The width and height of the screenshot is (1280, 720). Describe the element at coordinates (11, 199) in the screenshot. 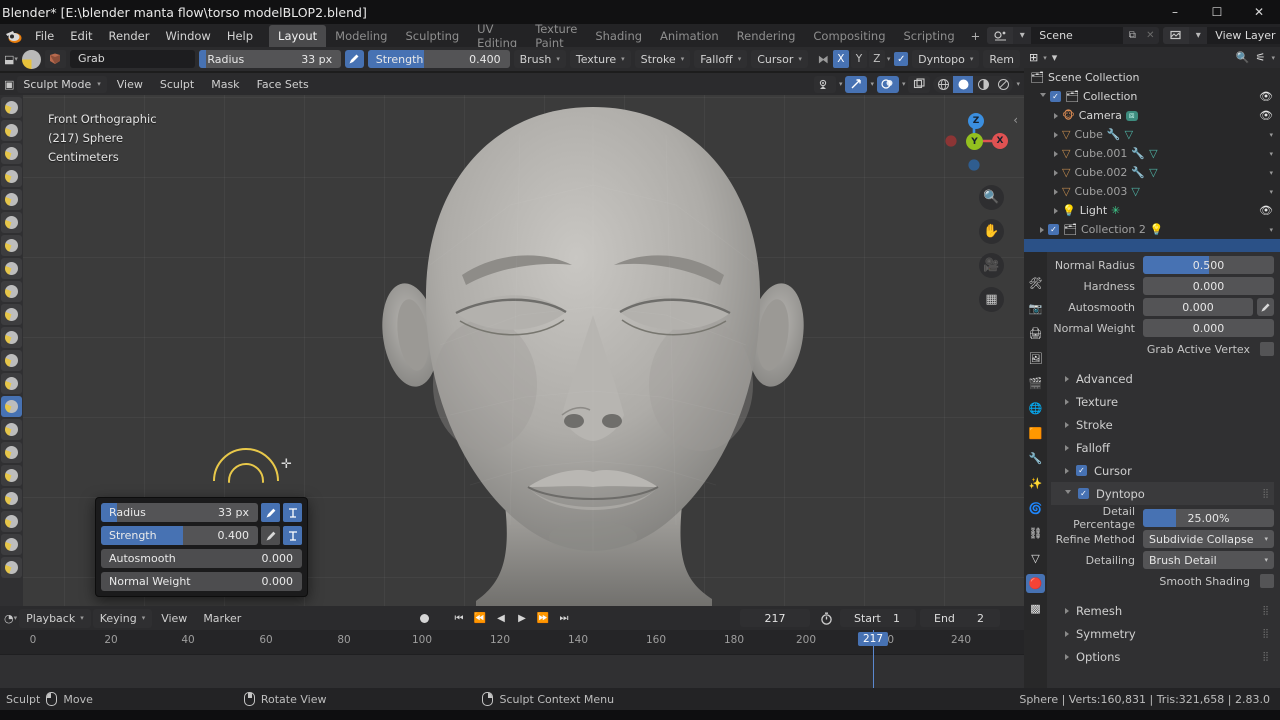

I see `tool-layer` at that location.